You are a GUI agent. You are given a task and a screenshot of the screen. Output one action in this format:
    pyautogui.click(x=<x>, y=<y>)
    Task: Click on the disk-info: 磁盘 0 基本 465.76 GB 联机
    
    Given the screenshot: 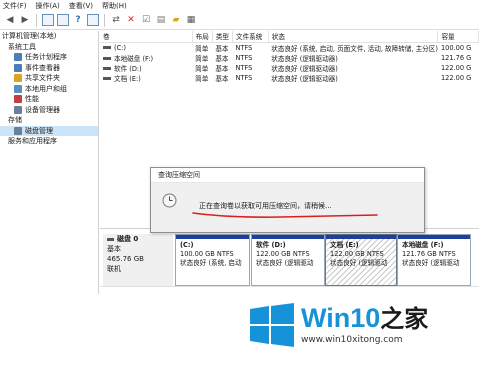 What is the action you would take?
    pyautogui.click(x=138, y=260)
    